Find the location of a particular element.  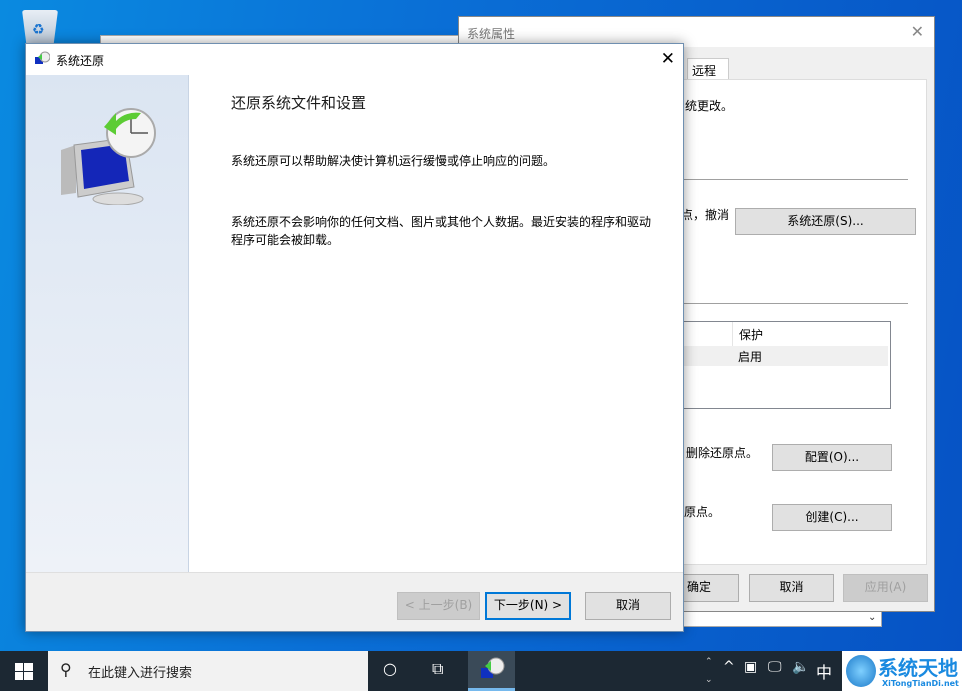

text: 原点。 is located at coordinates (702, 512).